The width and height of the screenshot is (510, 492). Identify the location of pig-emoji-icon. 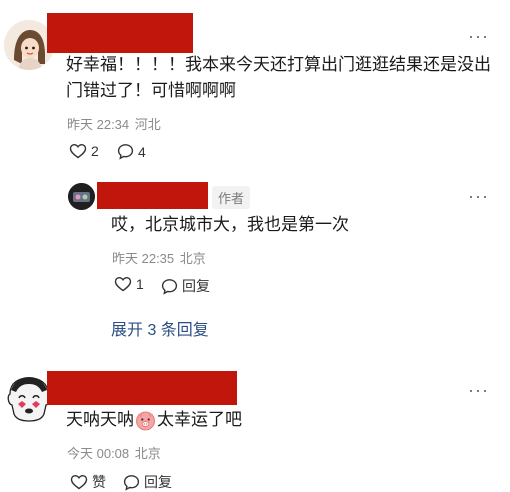
(145, 420).